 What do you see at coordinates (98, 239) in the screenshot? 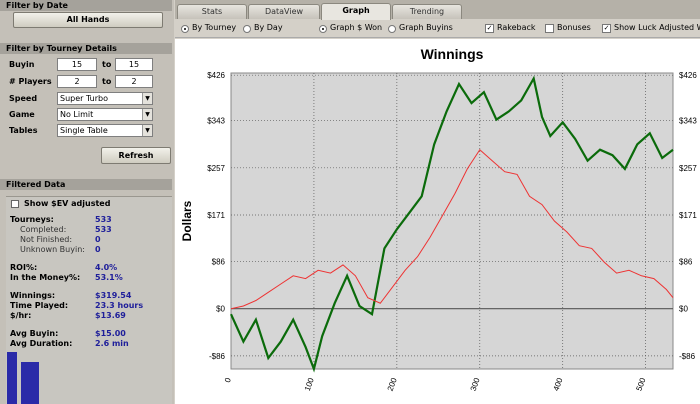
I see `not-finished-value: 0` at bounding box center [98, 239].